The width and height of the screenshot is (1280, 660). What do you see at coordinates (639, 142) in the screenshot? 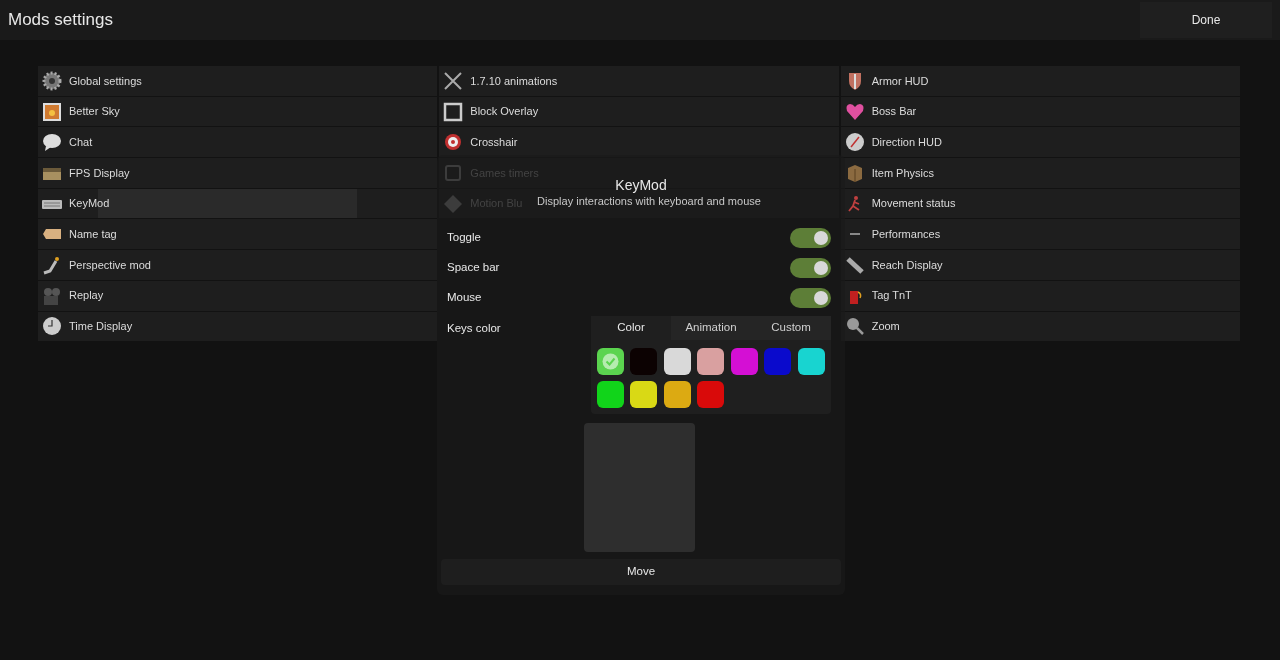
I see `mod-list-item: Crosshair` at bounding box center [639, 142].